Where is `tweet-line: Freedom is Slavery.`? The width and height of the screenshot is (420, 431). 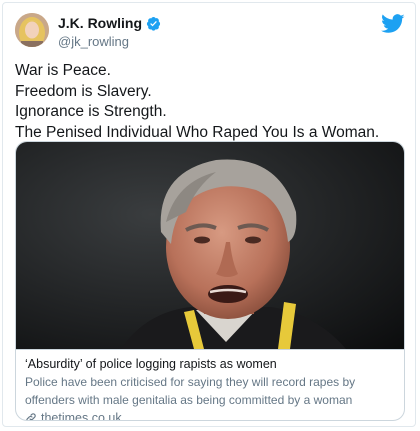
tweet-line: Freedom is Slavery. is located at coordinates (83, 91).